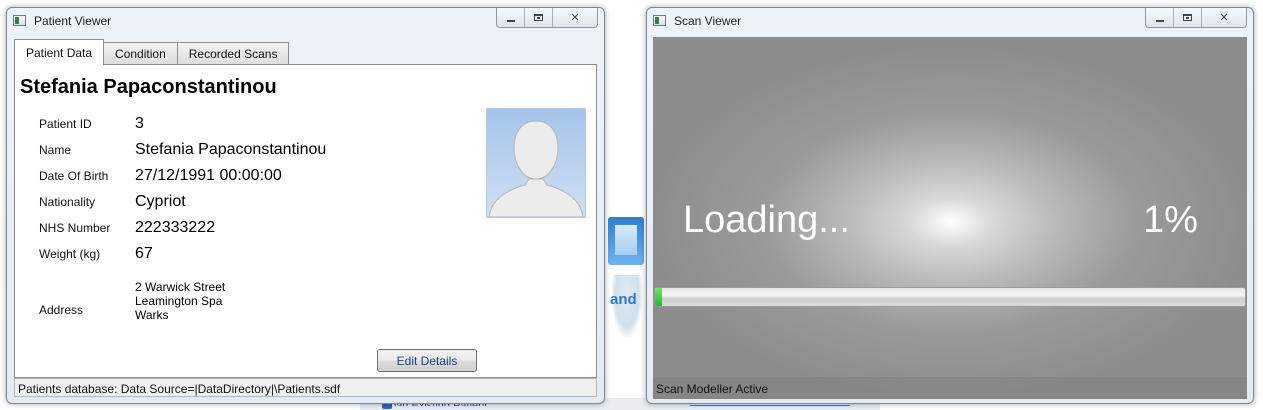 The height and width of the screenshot is (410, 1263). I want to click on window-title: Scan Viewer, so click(708, 21).